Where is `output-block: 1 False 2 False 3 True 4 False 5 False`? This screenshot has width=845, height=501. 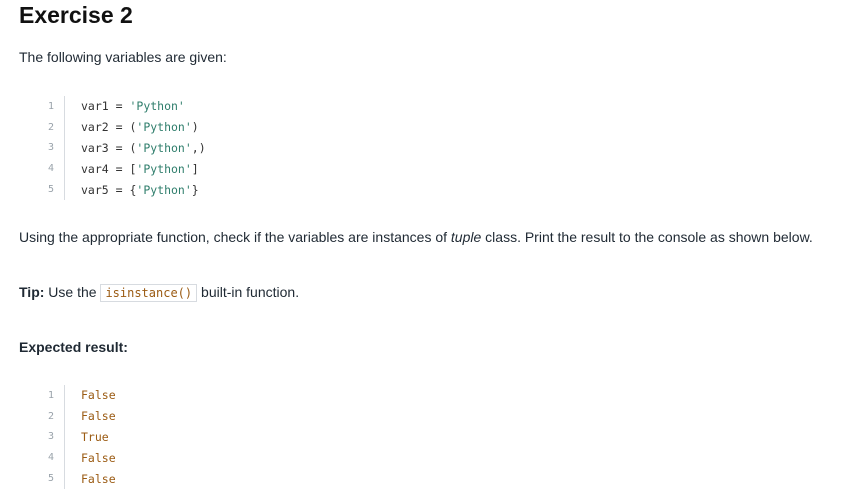
output-block: 1 False 2 False 3 True 4 False 5 False is located at coordinates (78, 437).